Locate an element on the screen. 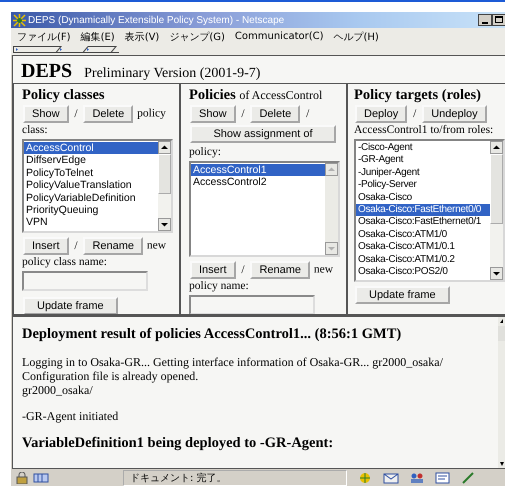  composer-icon is located at coordinates (443, 478).